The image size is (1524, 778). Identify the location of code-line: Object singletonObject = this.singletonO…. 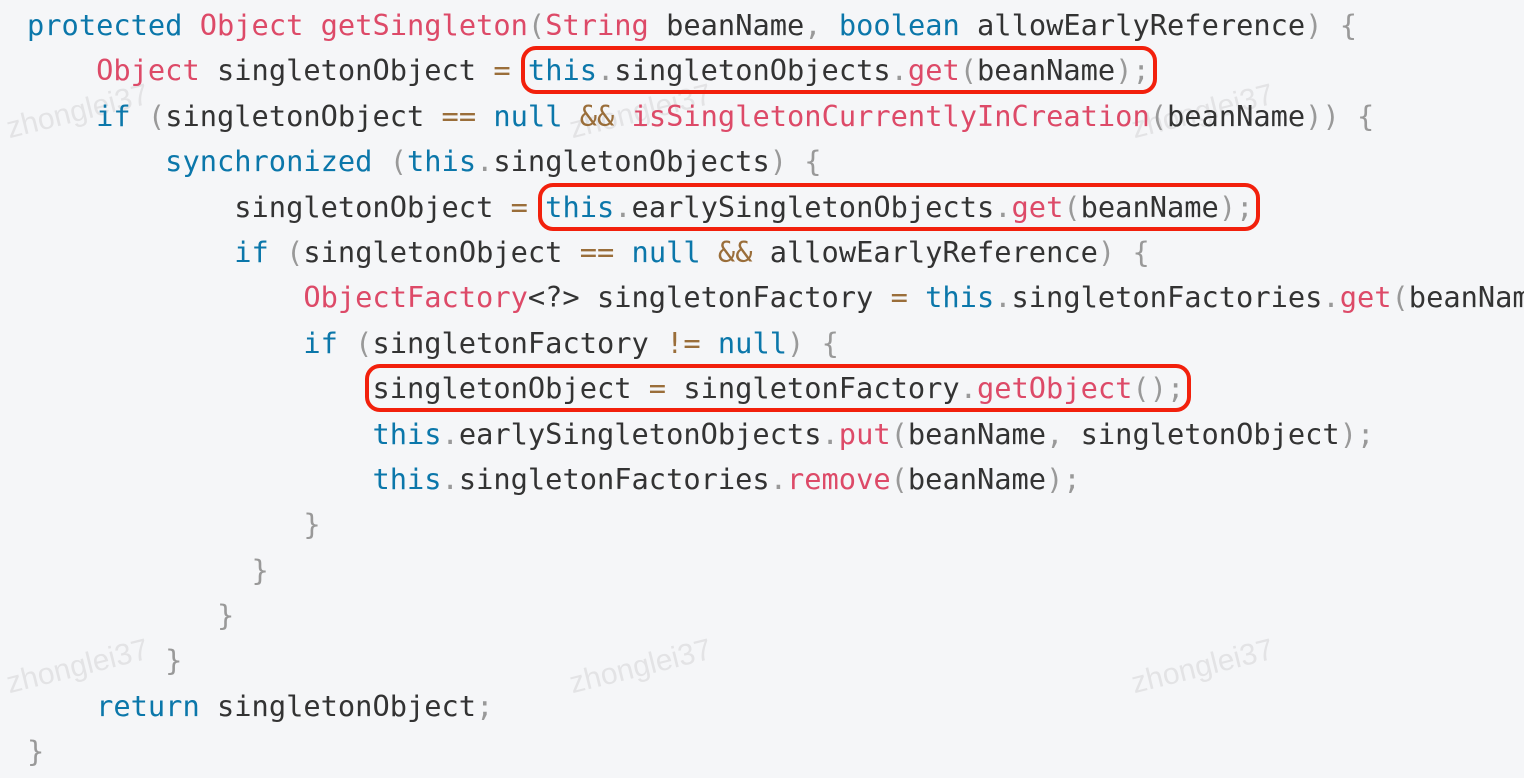
(775, 70).